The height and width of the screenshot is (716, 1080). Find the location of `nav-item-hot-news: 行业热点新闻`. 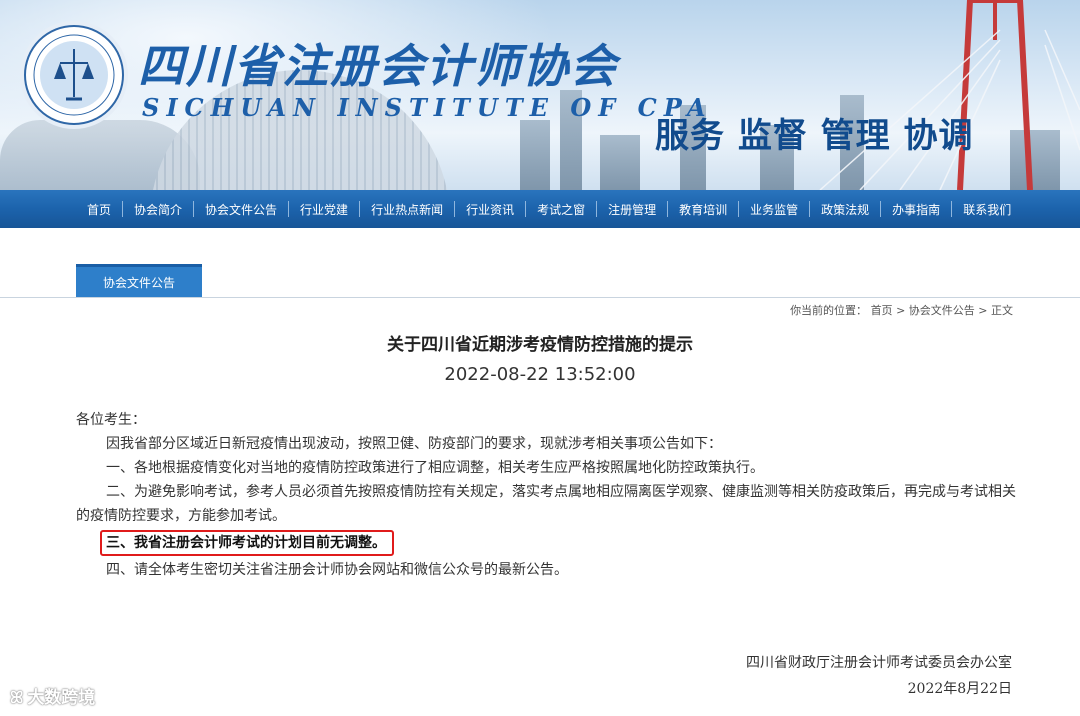

nav-item-hot-news: 行业热点新闻 is located at coordinates (407, 209).